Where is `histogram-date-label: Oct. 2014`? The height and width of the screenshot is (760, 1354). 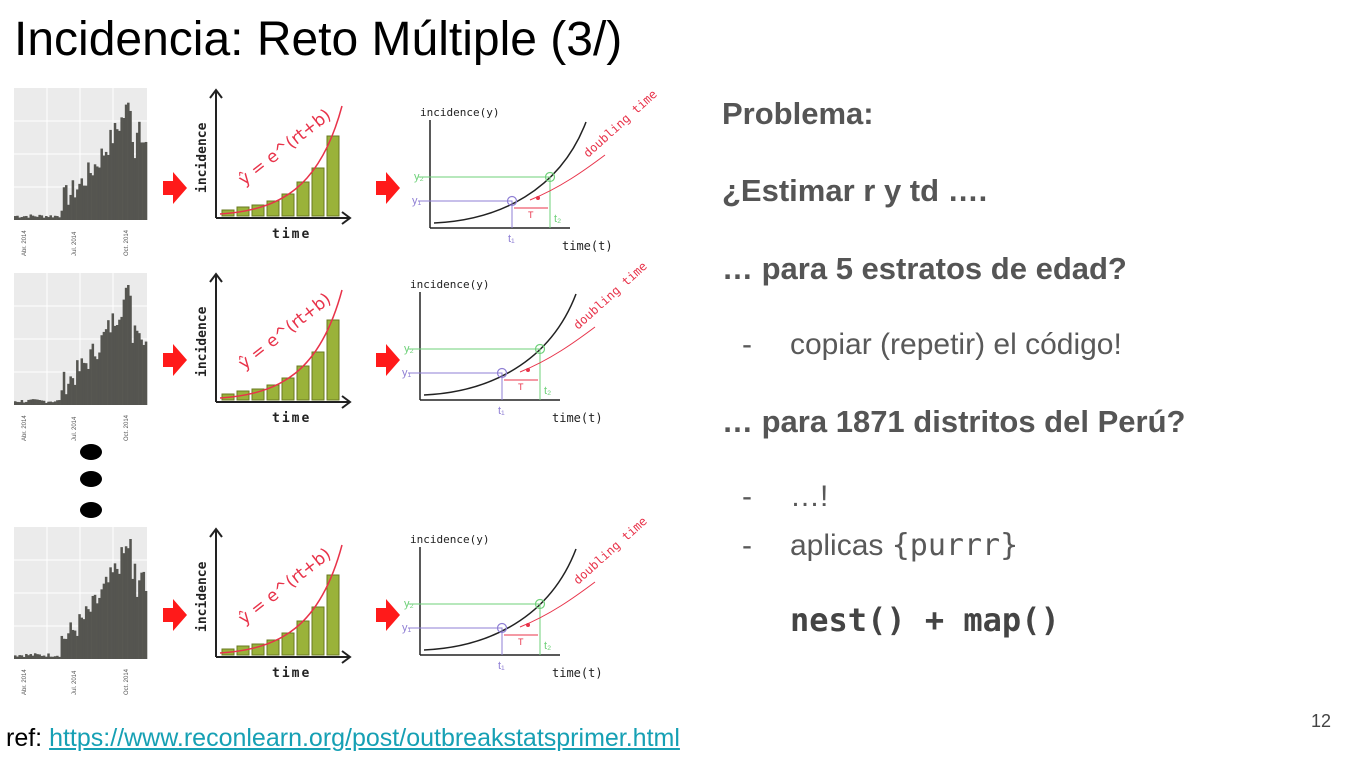
histogram-date-label: Oct. 2014 is located at coordinates (127, 681).